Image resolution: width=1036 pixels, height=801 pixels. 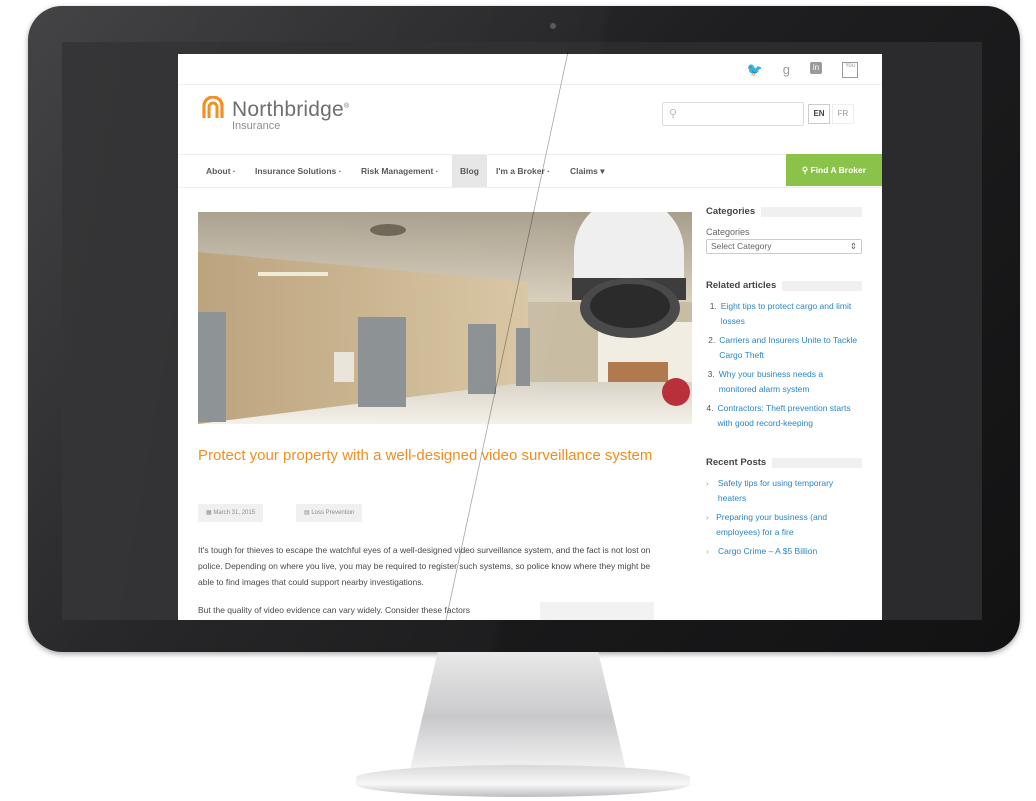 What do you see at coordinates (784, 211) in the screenshot?
I see `categories-heading: Categories` at bounding box center [784, 211].